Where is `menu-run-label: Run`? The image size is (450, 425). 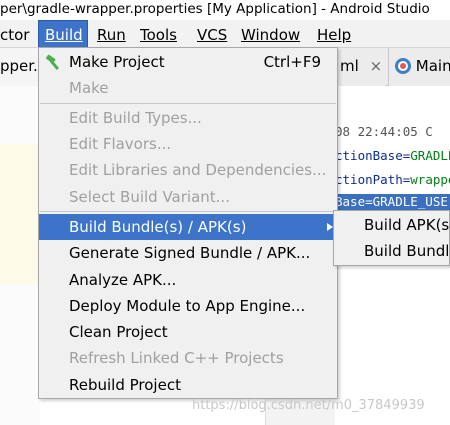
menu-run-label: Run is located at coordinates (111, 35).